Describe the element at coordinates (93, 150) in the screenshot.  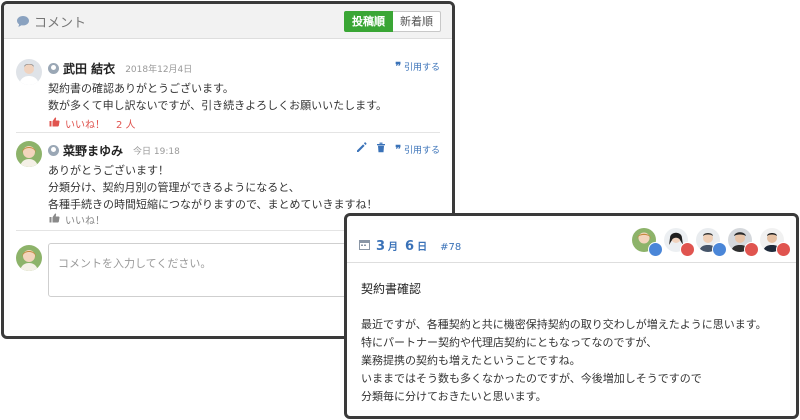
I see `comment-author: 菜野まゆみ` at that location.